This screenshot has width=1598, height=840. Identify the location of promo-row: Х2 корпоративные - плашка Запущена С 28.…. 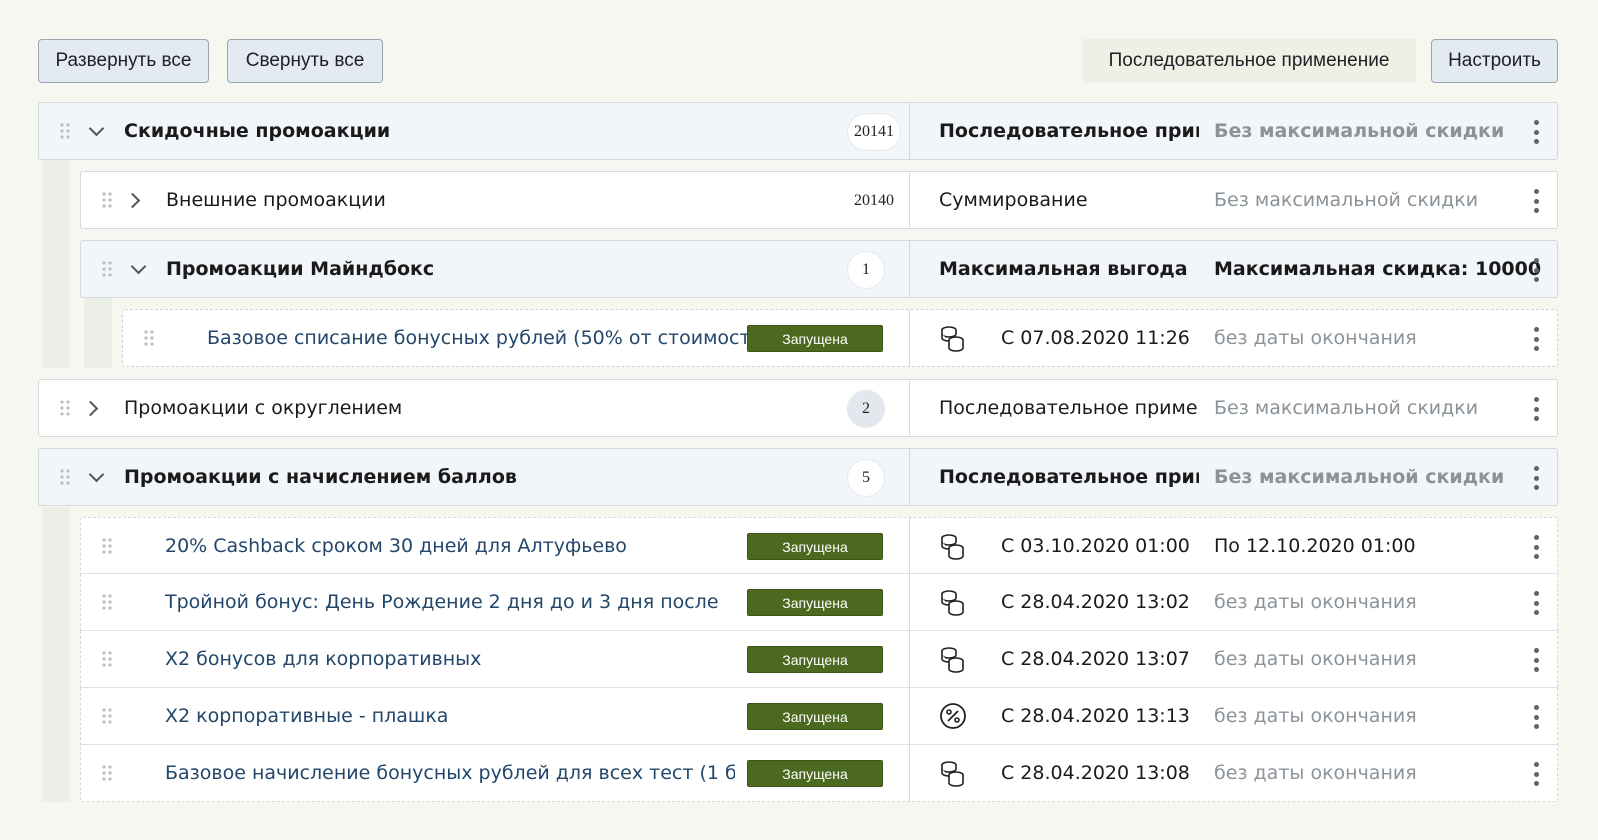
(819, 716).